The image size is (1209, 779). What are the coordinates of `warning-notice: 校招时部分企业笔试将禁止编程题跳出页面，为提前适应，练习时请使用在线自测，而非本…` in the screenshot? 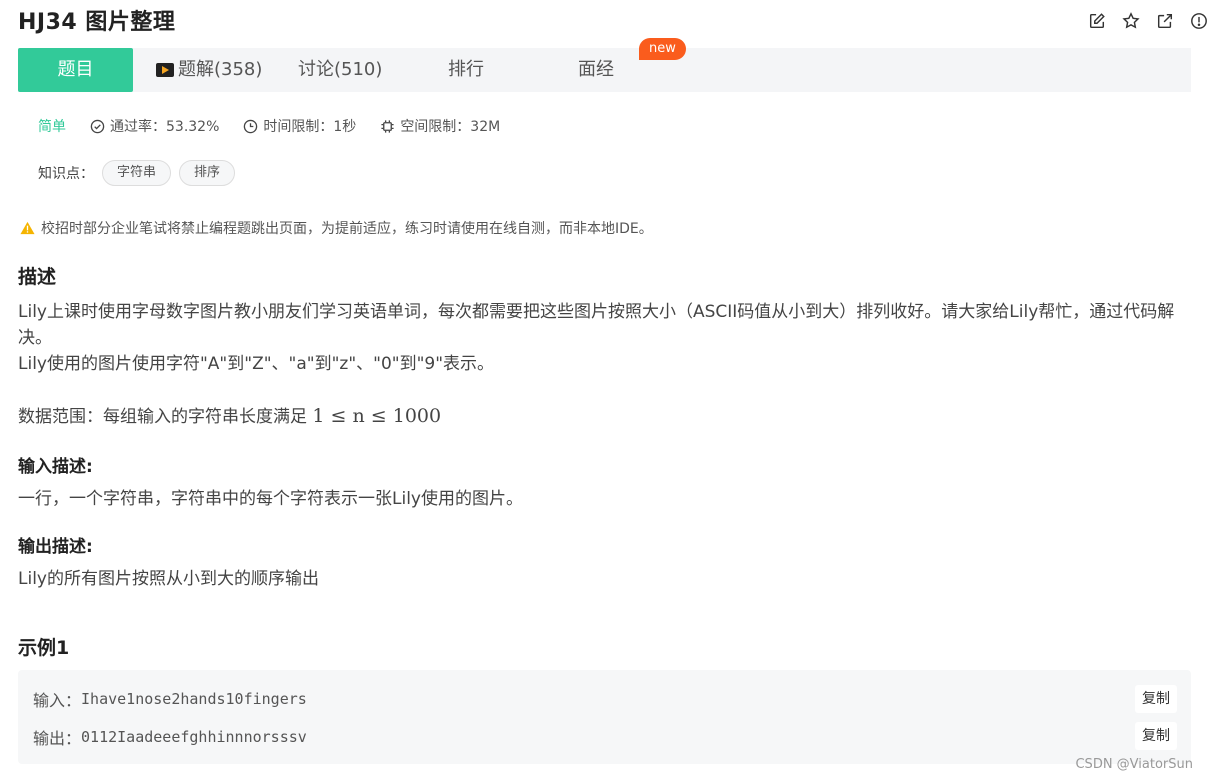 It's located at (336, 228).